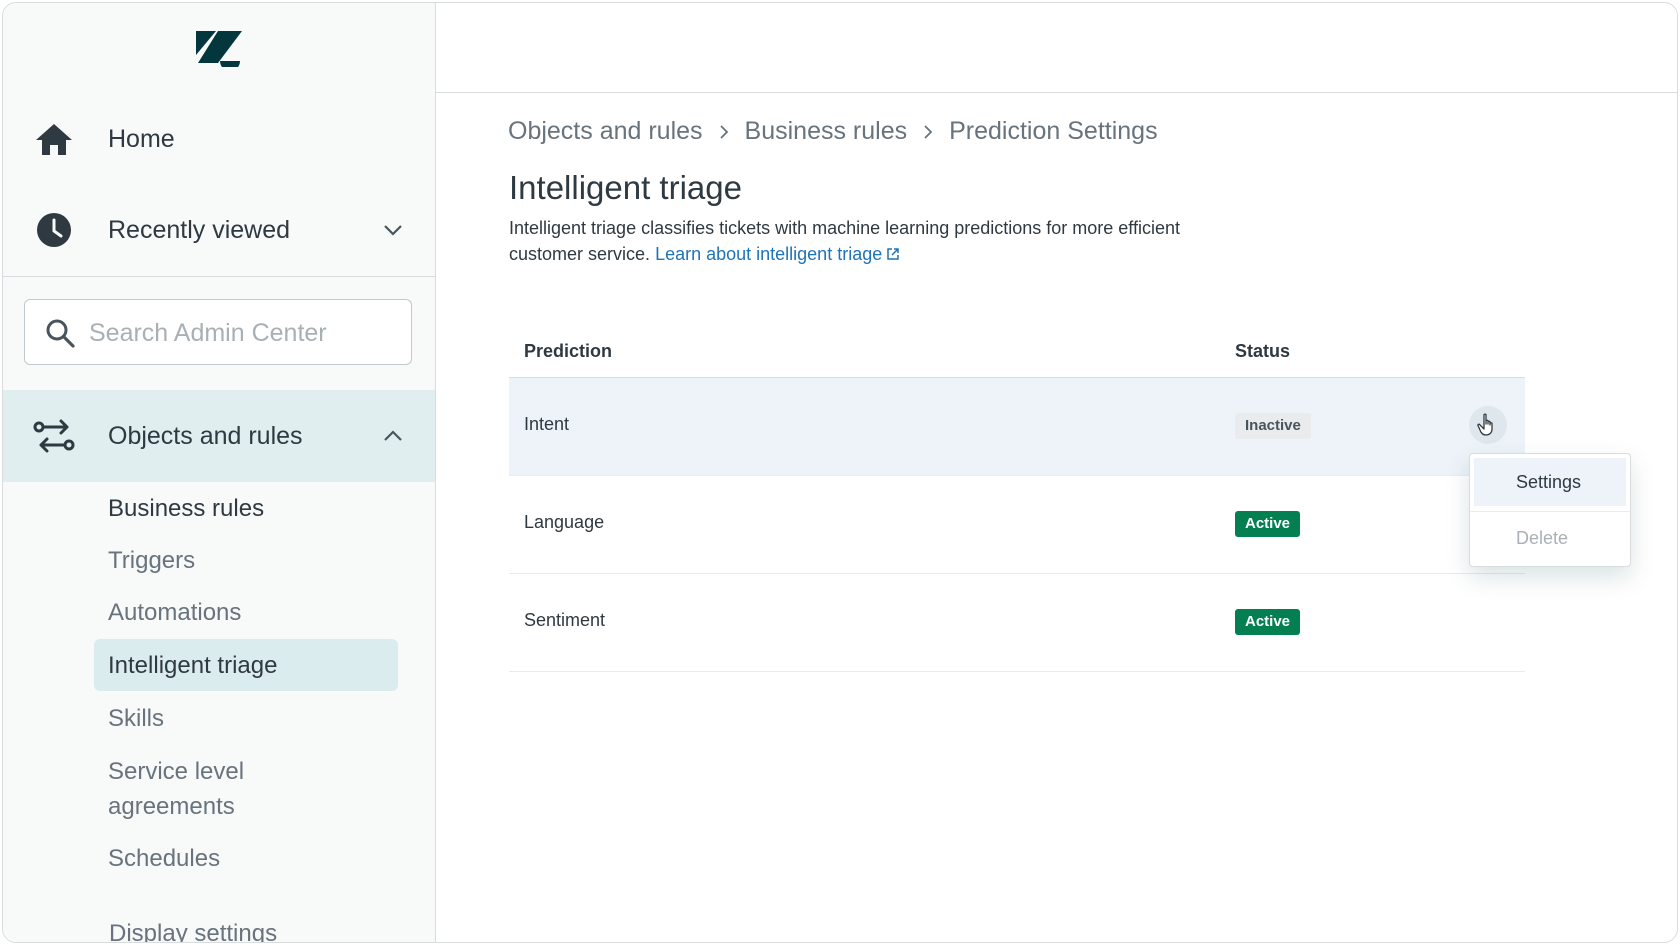 The image size is (1680, 945). Describe the element at coordinates (219, 276) in the screenshot. I see `sidebar-divider` at that location.